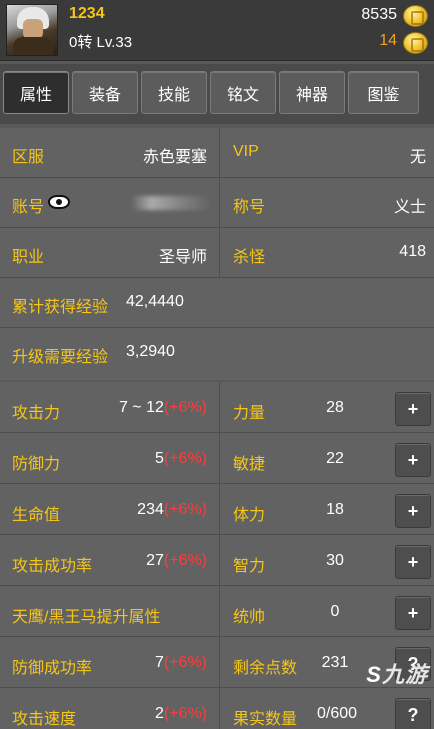 This screenshot has width=434, height=729. I want to click on stat-value: 2(+6%), so click(181, 714).